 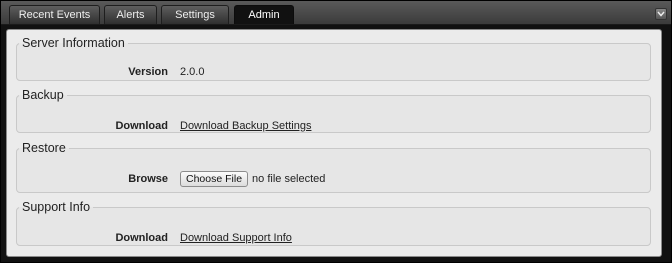 What do you see at coordinates (56, 207) in the screenshot?
I see `section-title: Support Info` at bounding box center [56, 207].